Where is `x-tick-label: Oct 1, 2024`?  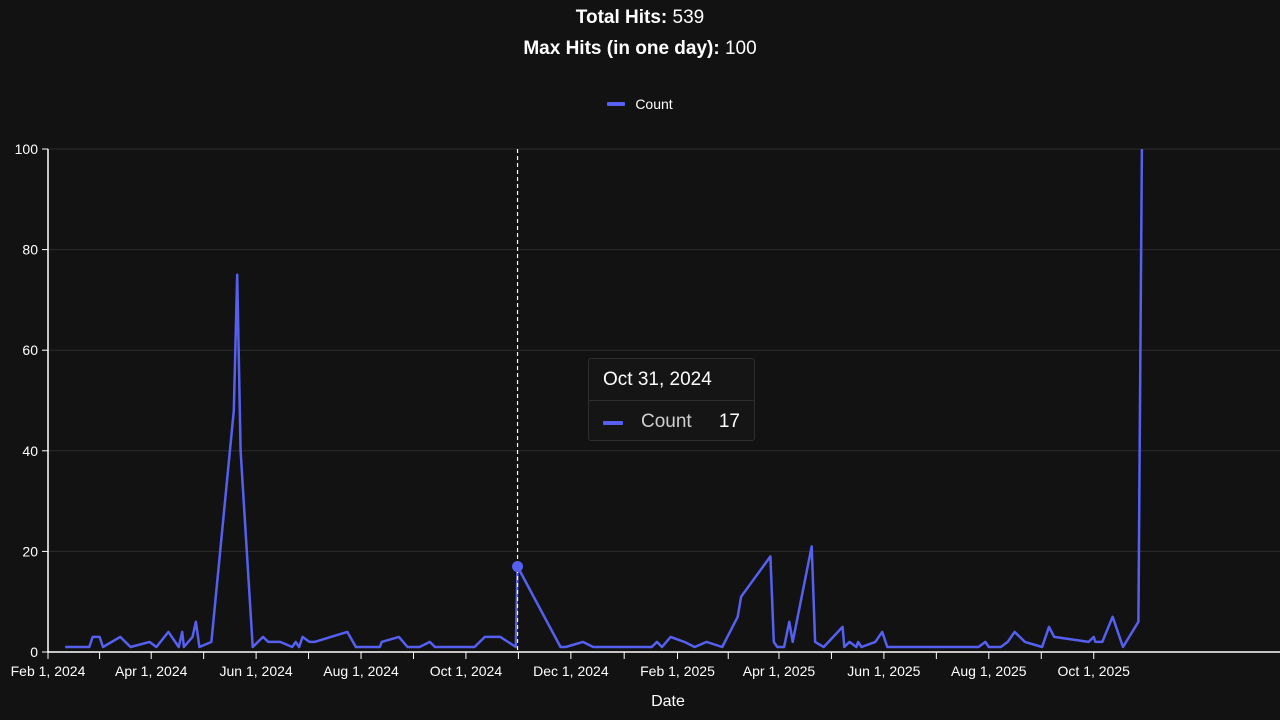 x-tick-label: Oct 1, 2024 is located at coordinates (466, 671).